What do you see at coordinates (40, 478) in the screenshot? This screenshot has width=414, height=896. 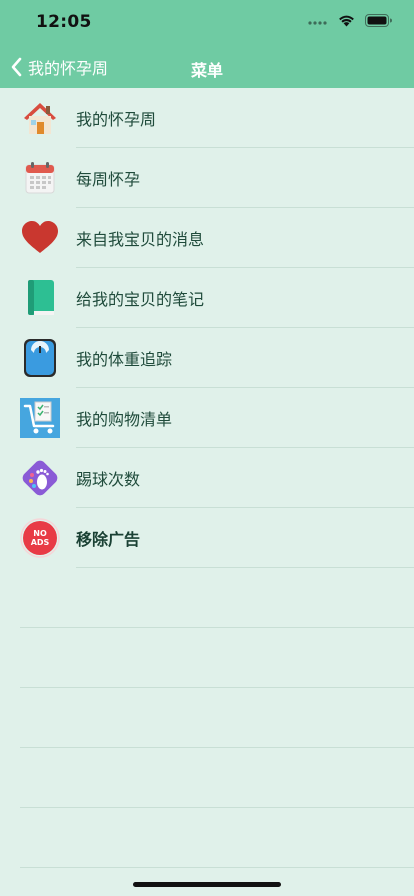 I see `footprint-icon` at bounding box center [40, 478].